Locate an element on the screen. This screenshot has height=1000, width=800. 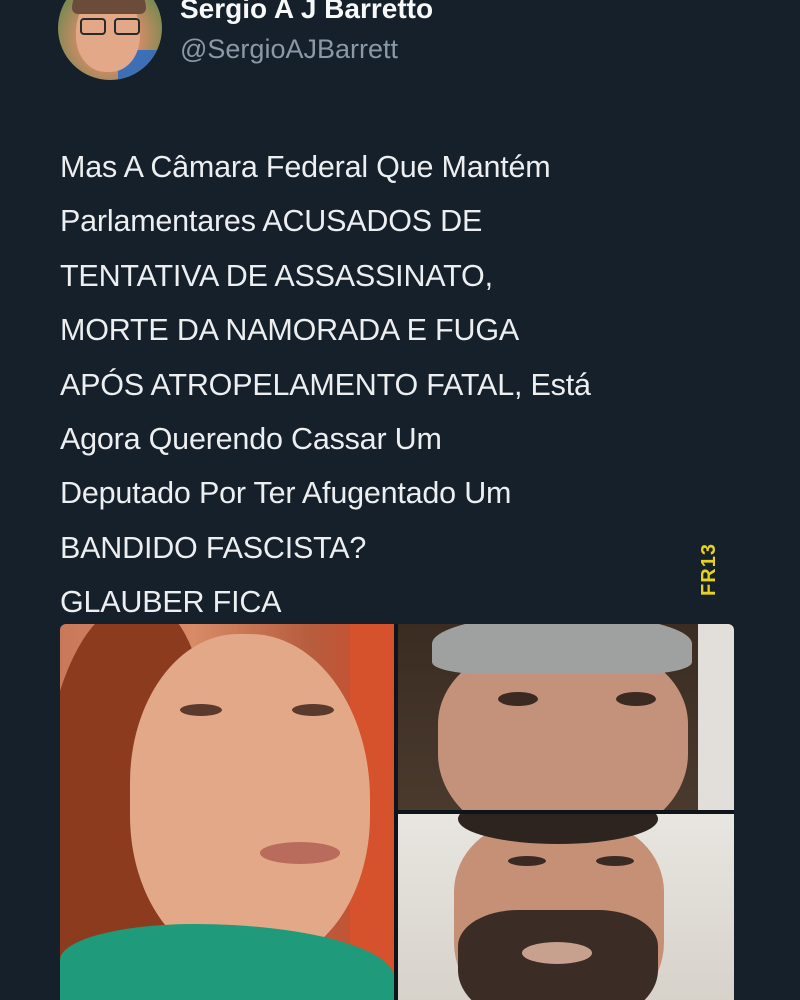
glasses-icon is located at coordinates (110, 26).